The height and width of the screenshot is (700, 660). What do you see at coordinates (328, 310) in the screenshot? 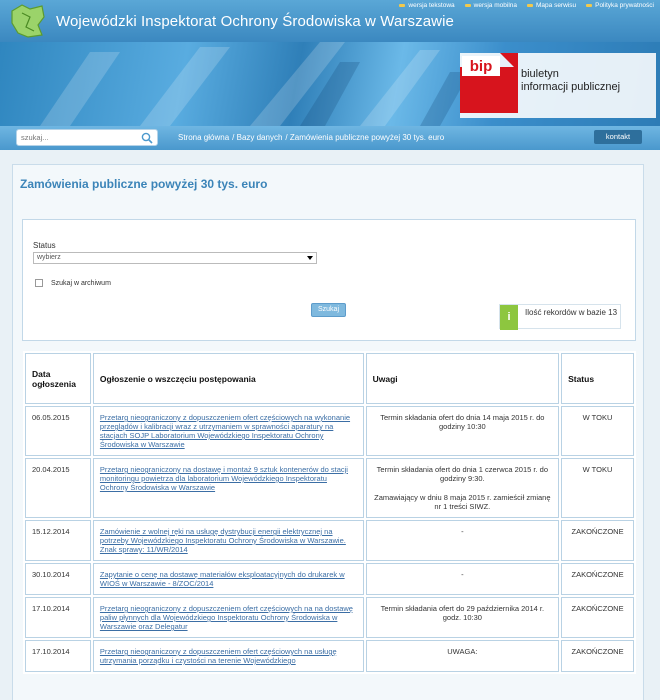
I see `search-button: Szukaj` at bounding box center [328, 310].